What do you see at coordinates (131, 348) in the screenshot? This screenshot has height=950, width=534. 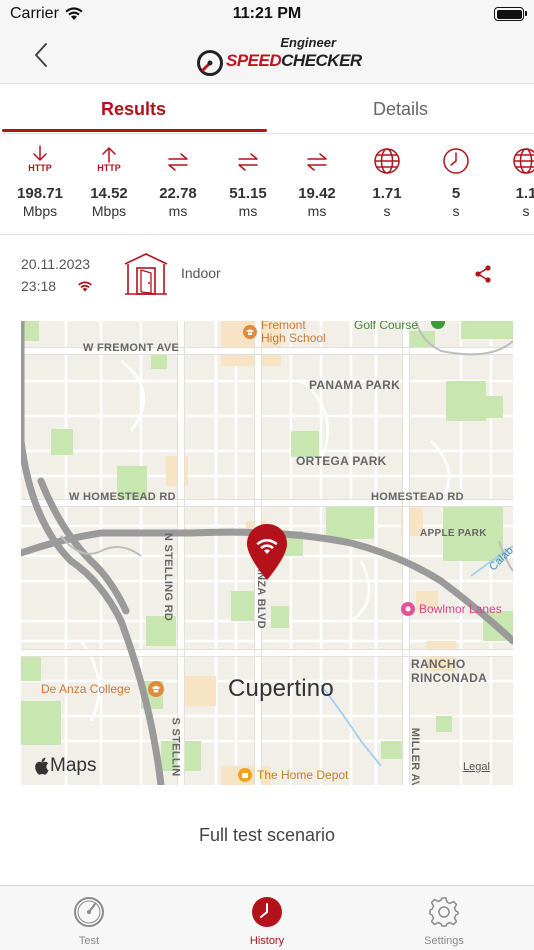 I see `street-label: W FREMONT AVE` at bounding box center [131, 348].